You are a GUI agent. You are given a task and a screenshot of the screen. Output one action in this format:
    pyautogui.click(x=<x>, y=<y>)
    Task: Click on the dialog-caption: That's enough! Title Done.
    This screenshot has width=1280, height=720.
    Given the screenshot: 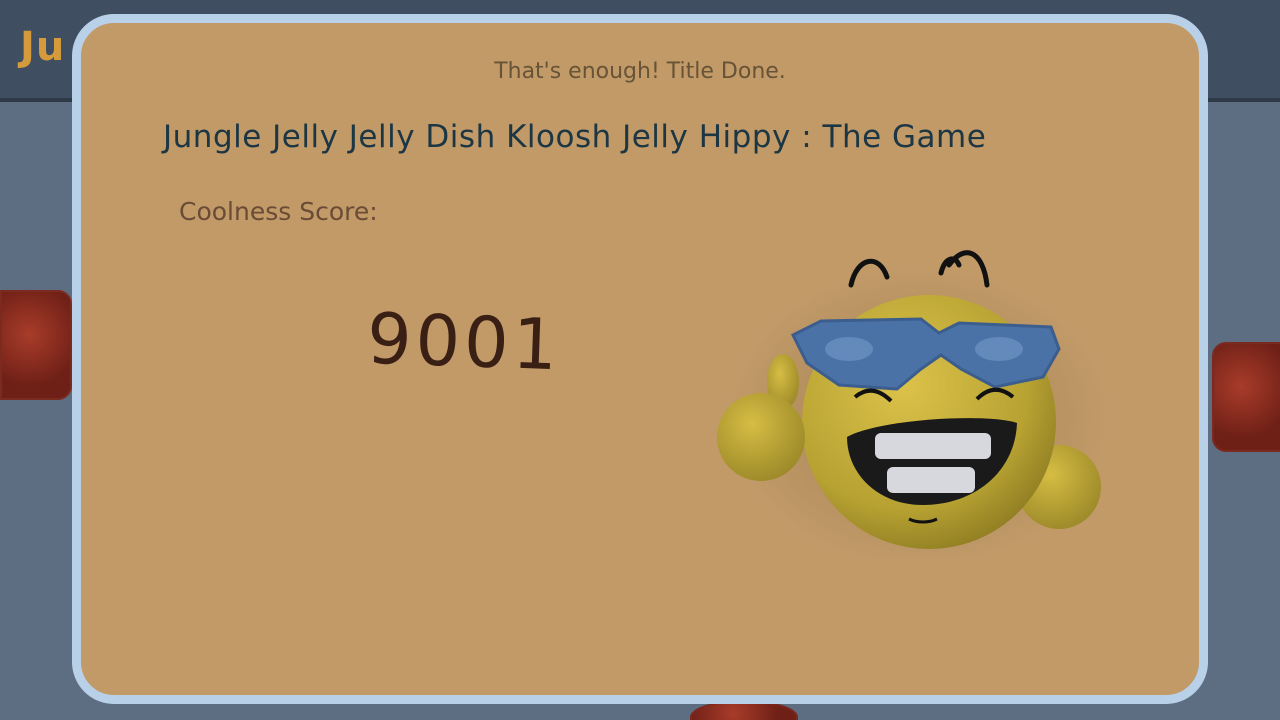 What is the action you would take?
    pyautogui.click(x=640, y=71)
    